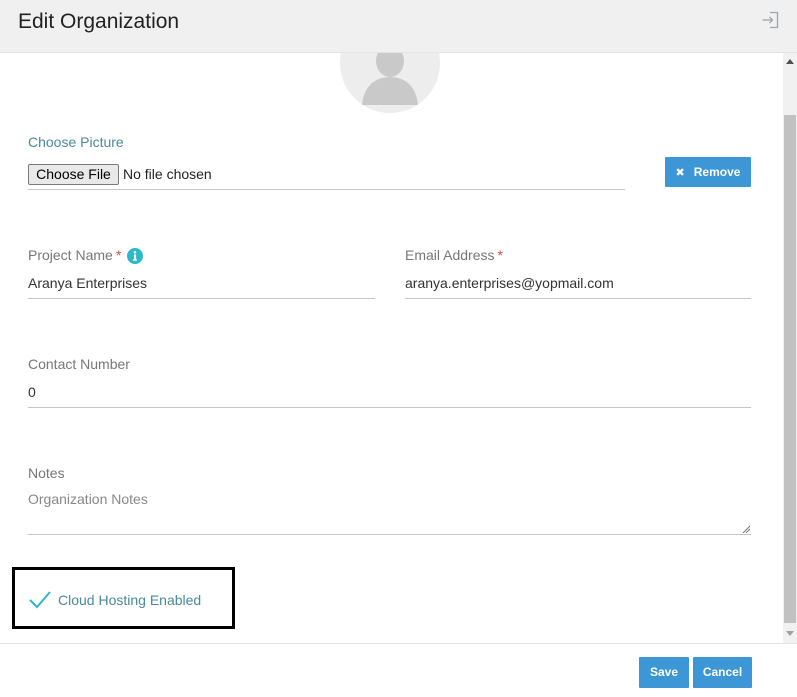 This screenshot has width=797, height=697. I want to click on contact-number-input: 0, so click(32, 392).